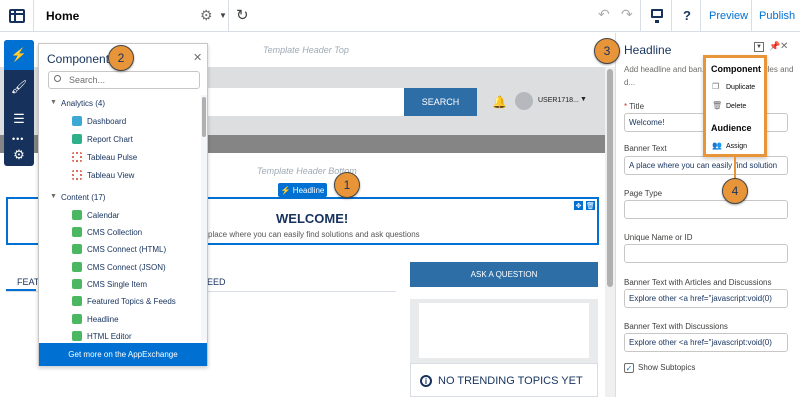  Describe the element at coordinates (302, 190) in the screenshot. I see `headline-component-badge: ⚡ Headline` at that location.